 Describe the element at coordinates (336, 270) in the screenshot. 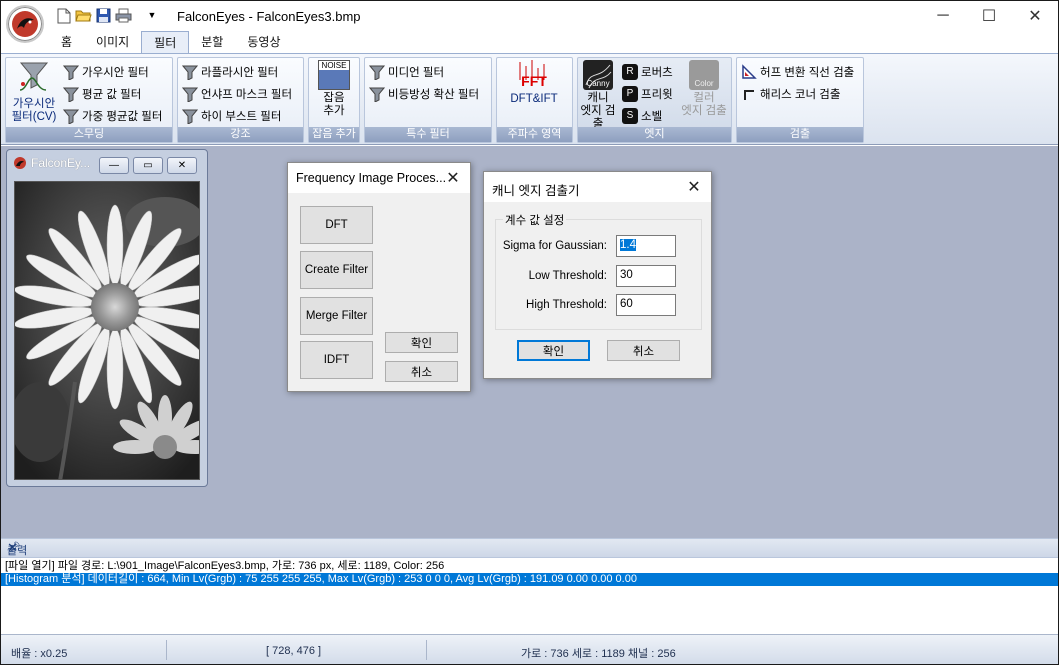

I see `create-filter-button: Create Filter` at that location.